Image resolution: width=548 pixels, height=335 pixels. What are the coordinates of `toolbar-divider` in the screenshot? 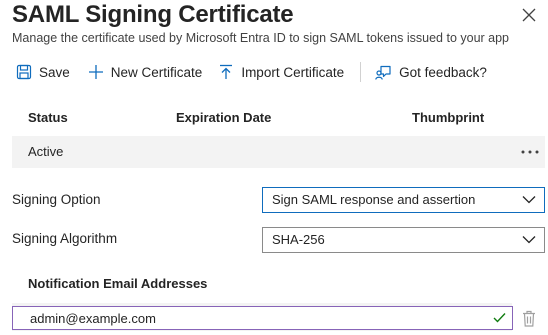 It's located at (361, 72).